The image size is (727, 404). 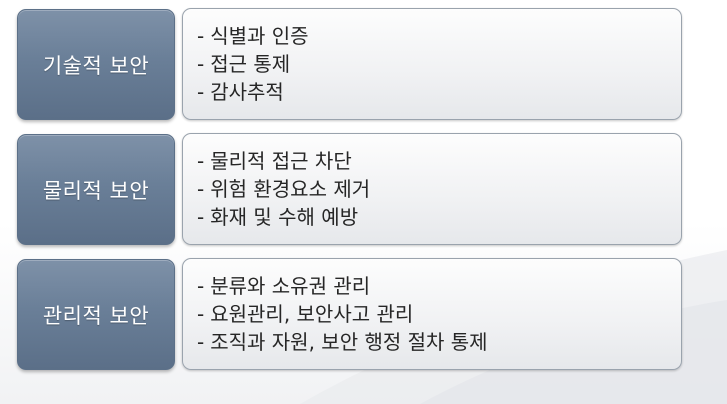 What do you see at coordinates (281, 161) in the screenshot?
I see `list-item-text: 물리적 접근 차단` at bounding box center [281, 161].